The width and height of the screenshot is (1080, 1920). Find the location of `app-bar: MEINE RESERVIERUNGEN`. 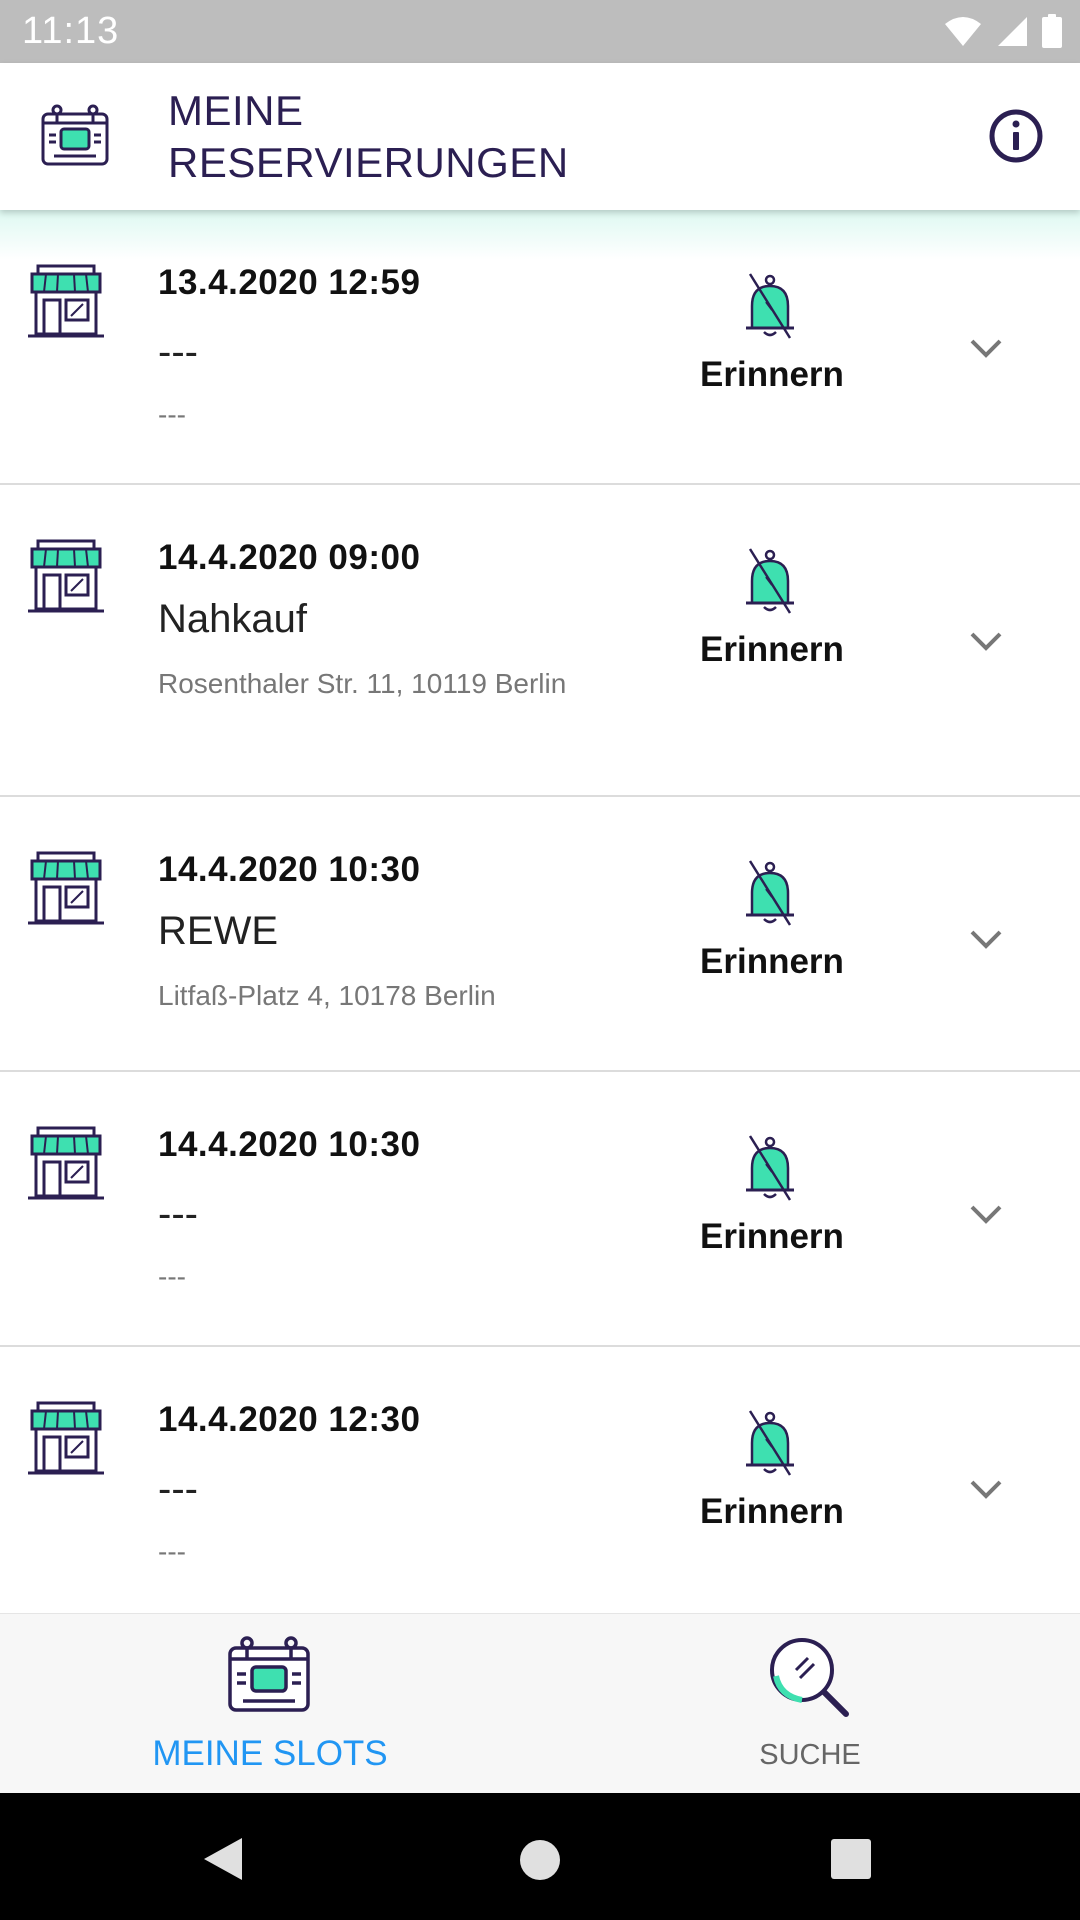

app-bar: MEINE RESERVIERUNGEN is located at coordinates (540, 136).